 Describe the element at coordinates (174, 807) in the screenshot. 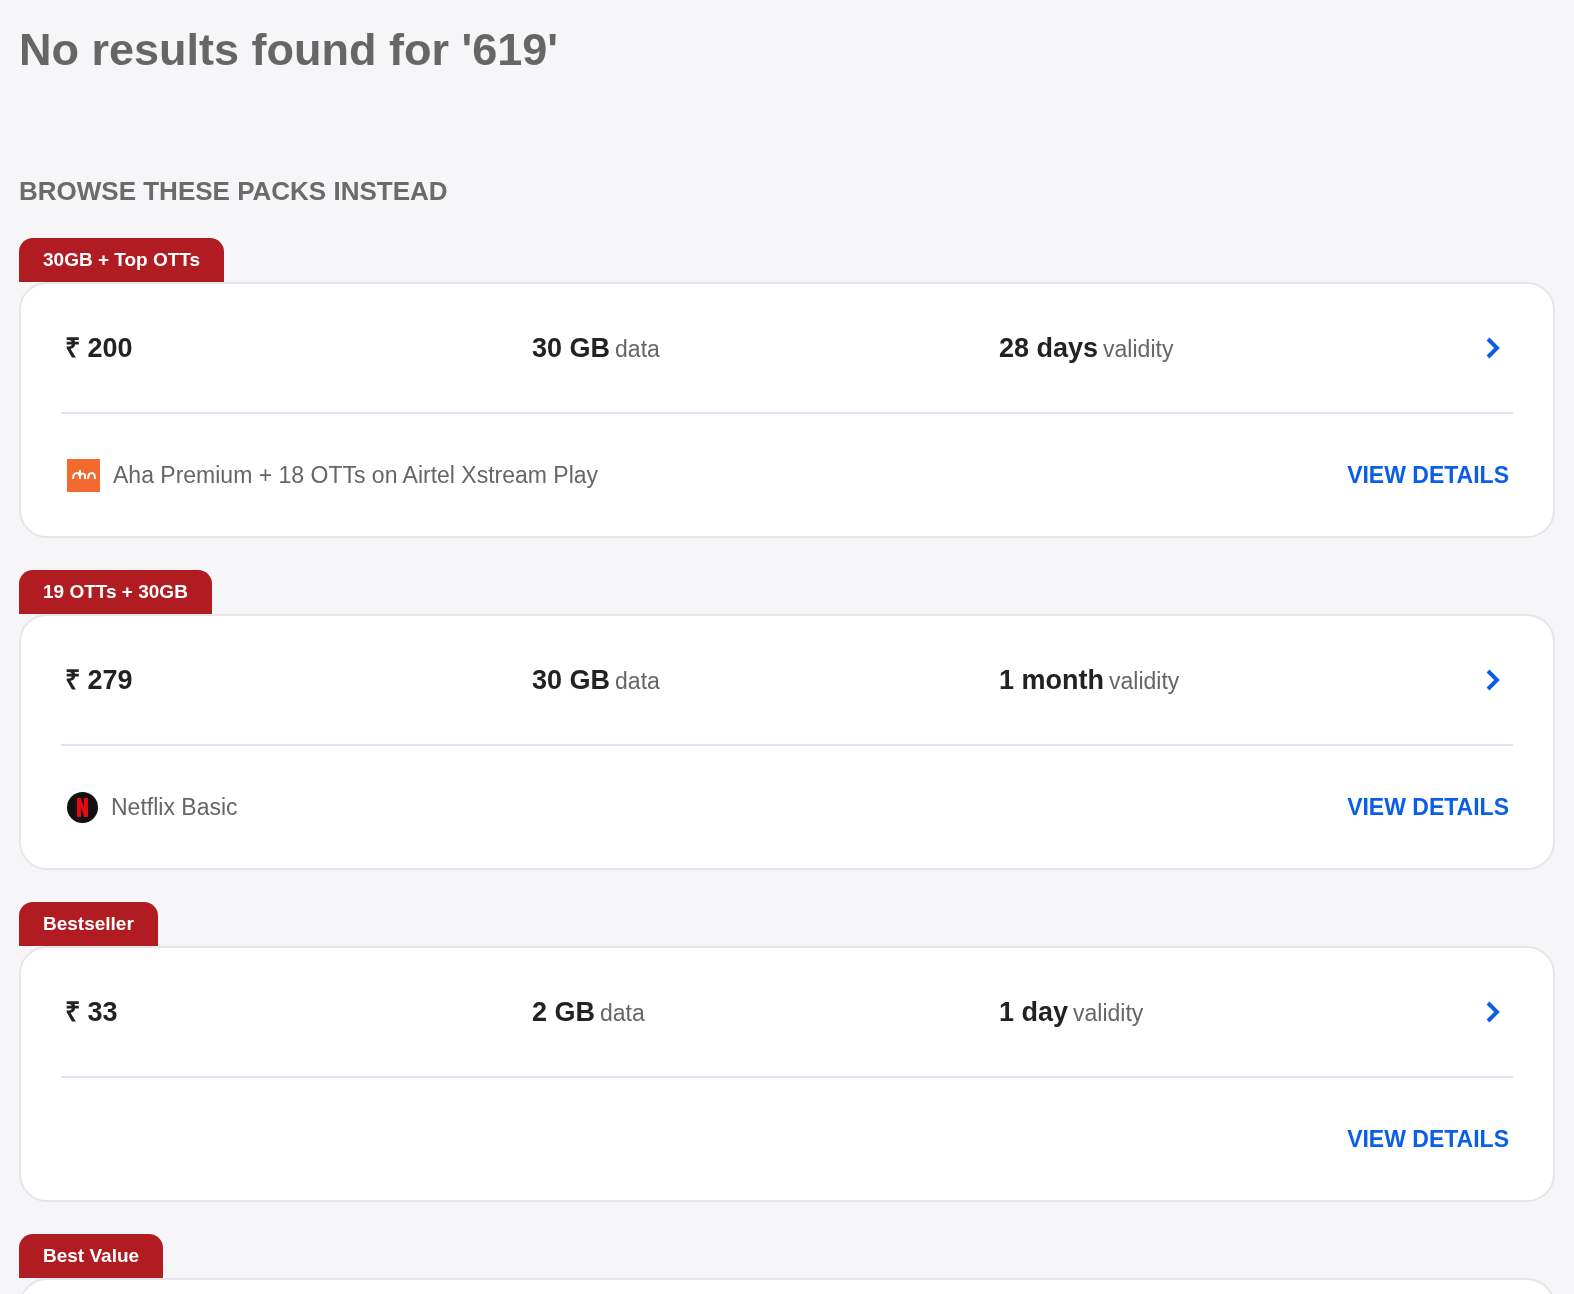

I see `benefit-text: Netflix Basic` at that location.